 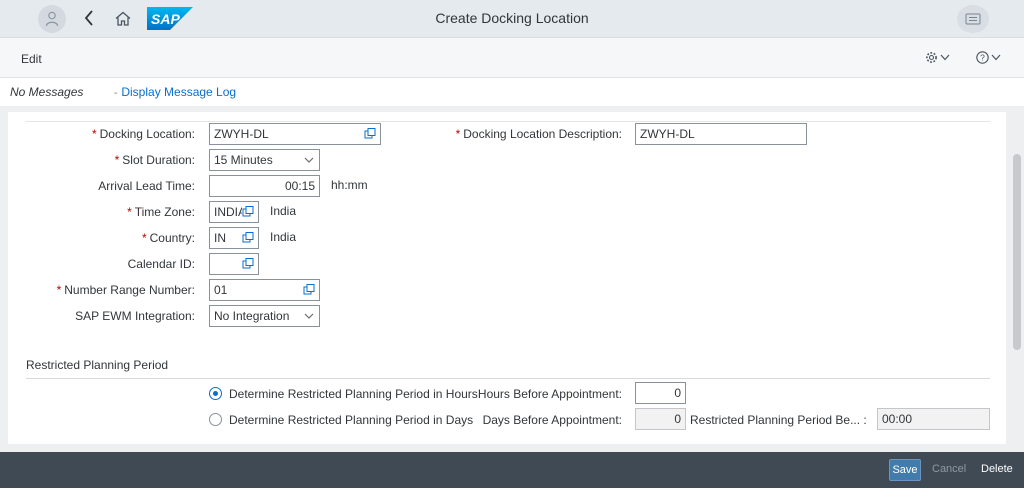 I want to click on time-zone-description: India, so click(x=283, y=211).